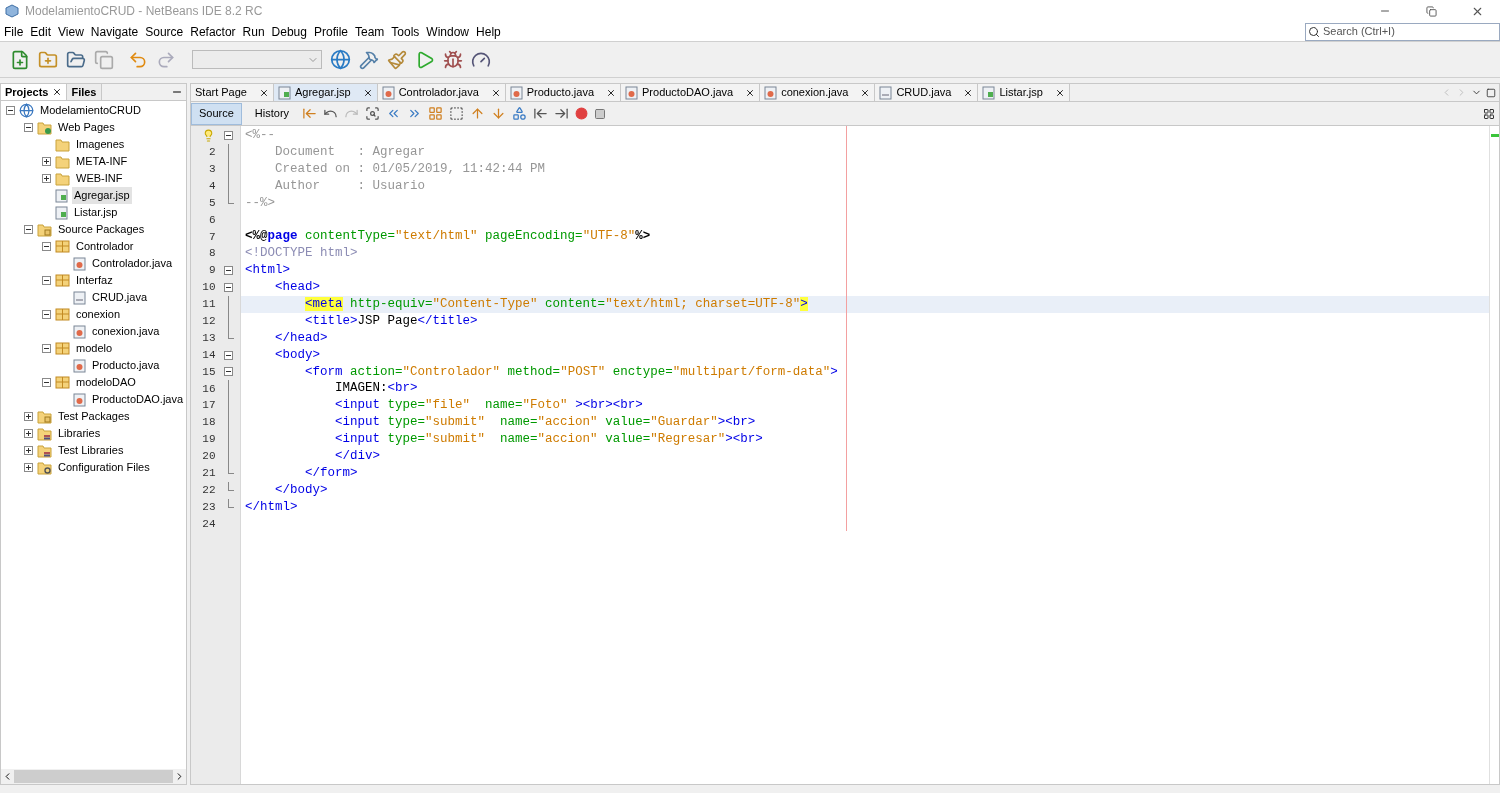 This screenshot has height=793, width=1500. I want to click on menu-item: Profile, so click(331, 31).